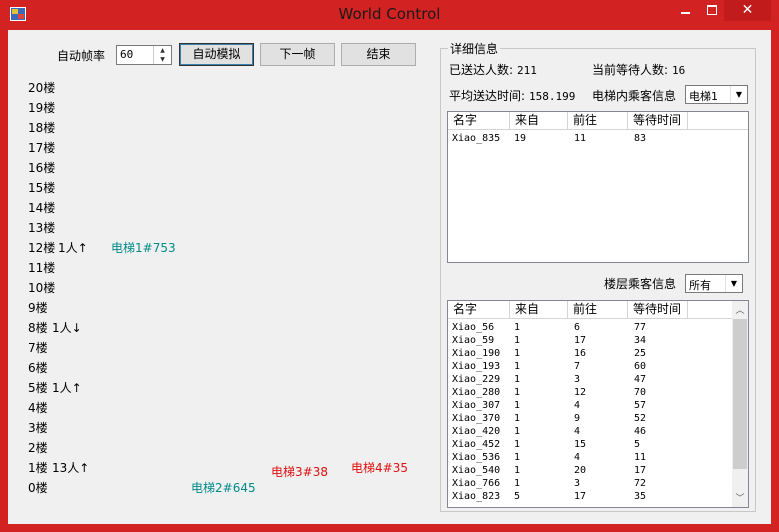 The width and height of the screenshot is (779, 532). What do you see at coordinates (228, 327) in the screenshot?
I see `floor-row: 8楼 1人↓` at bounding box center [228, 327].